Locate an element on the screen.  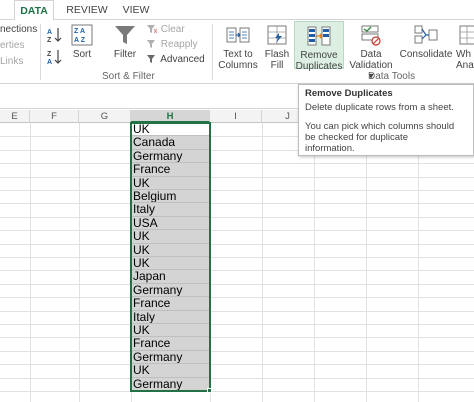
cell-h-6: Belgium is located at coordinates (170, 197).